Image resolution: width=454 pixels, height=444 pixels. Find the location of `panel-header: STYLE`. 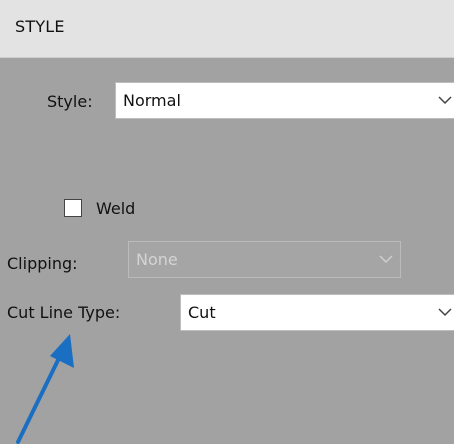

panel-header: STYLE is located at coordinates (227, 29).